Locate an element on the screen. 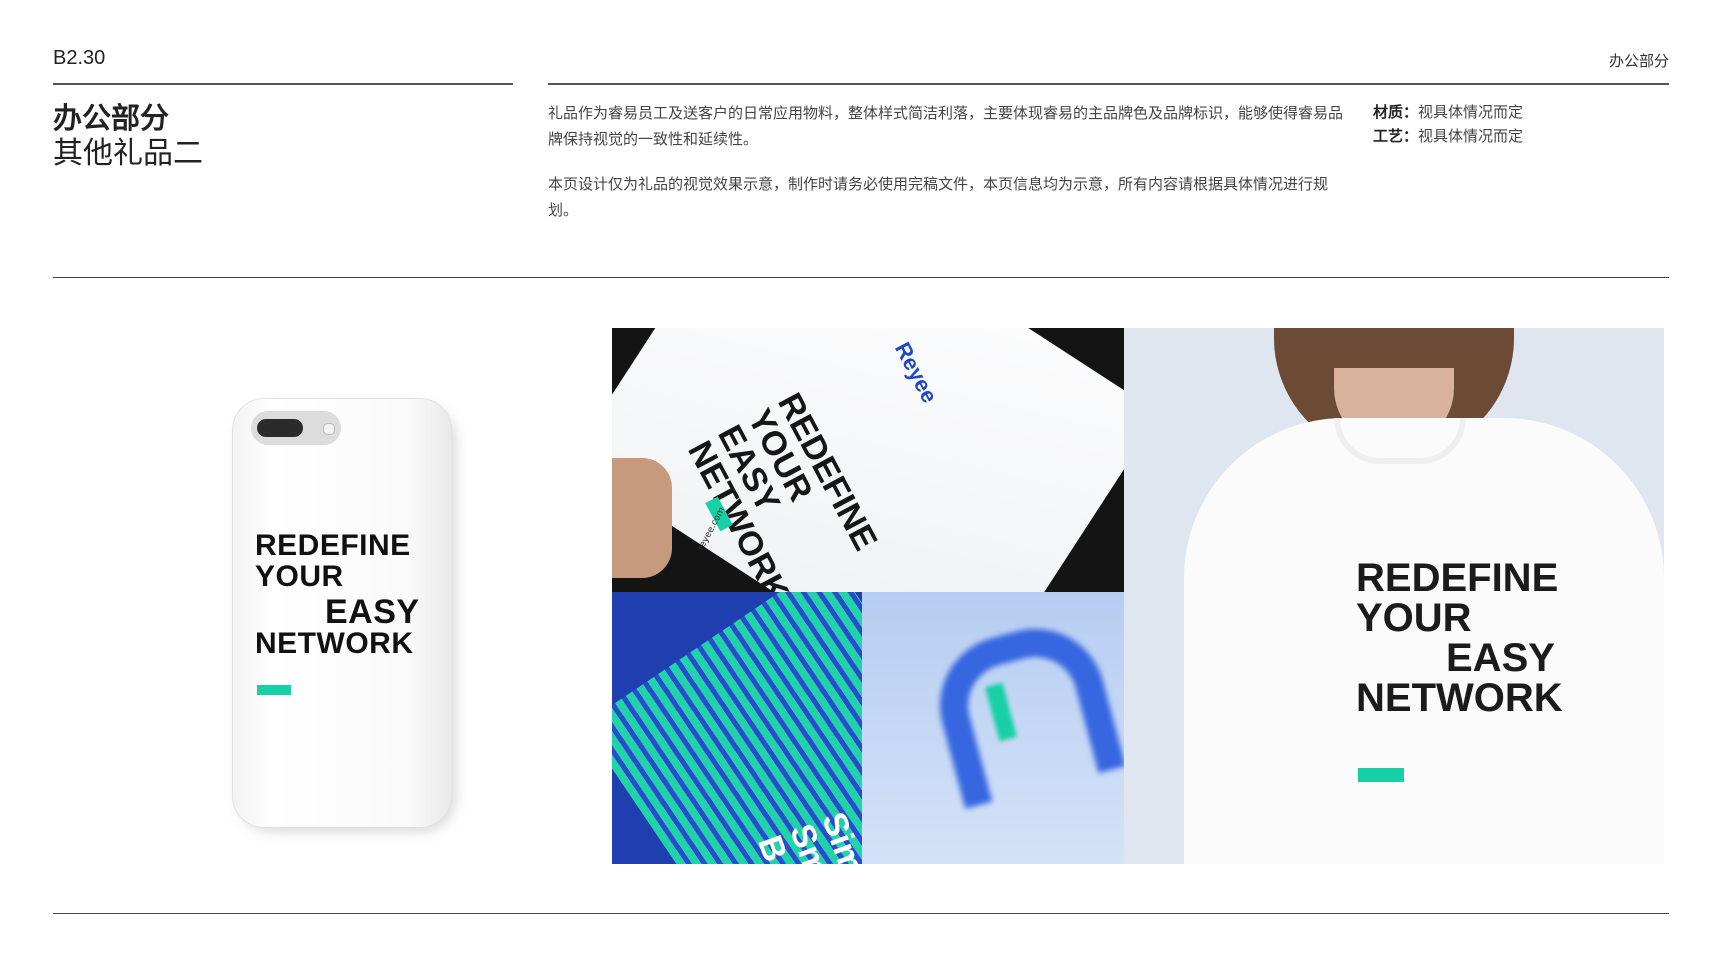 This screenshot has width=1720, height=968. phone-case-mockup: REDEFINE YOUR EASY NETWORK is located at coordinates (344, 615).